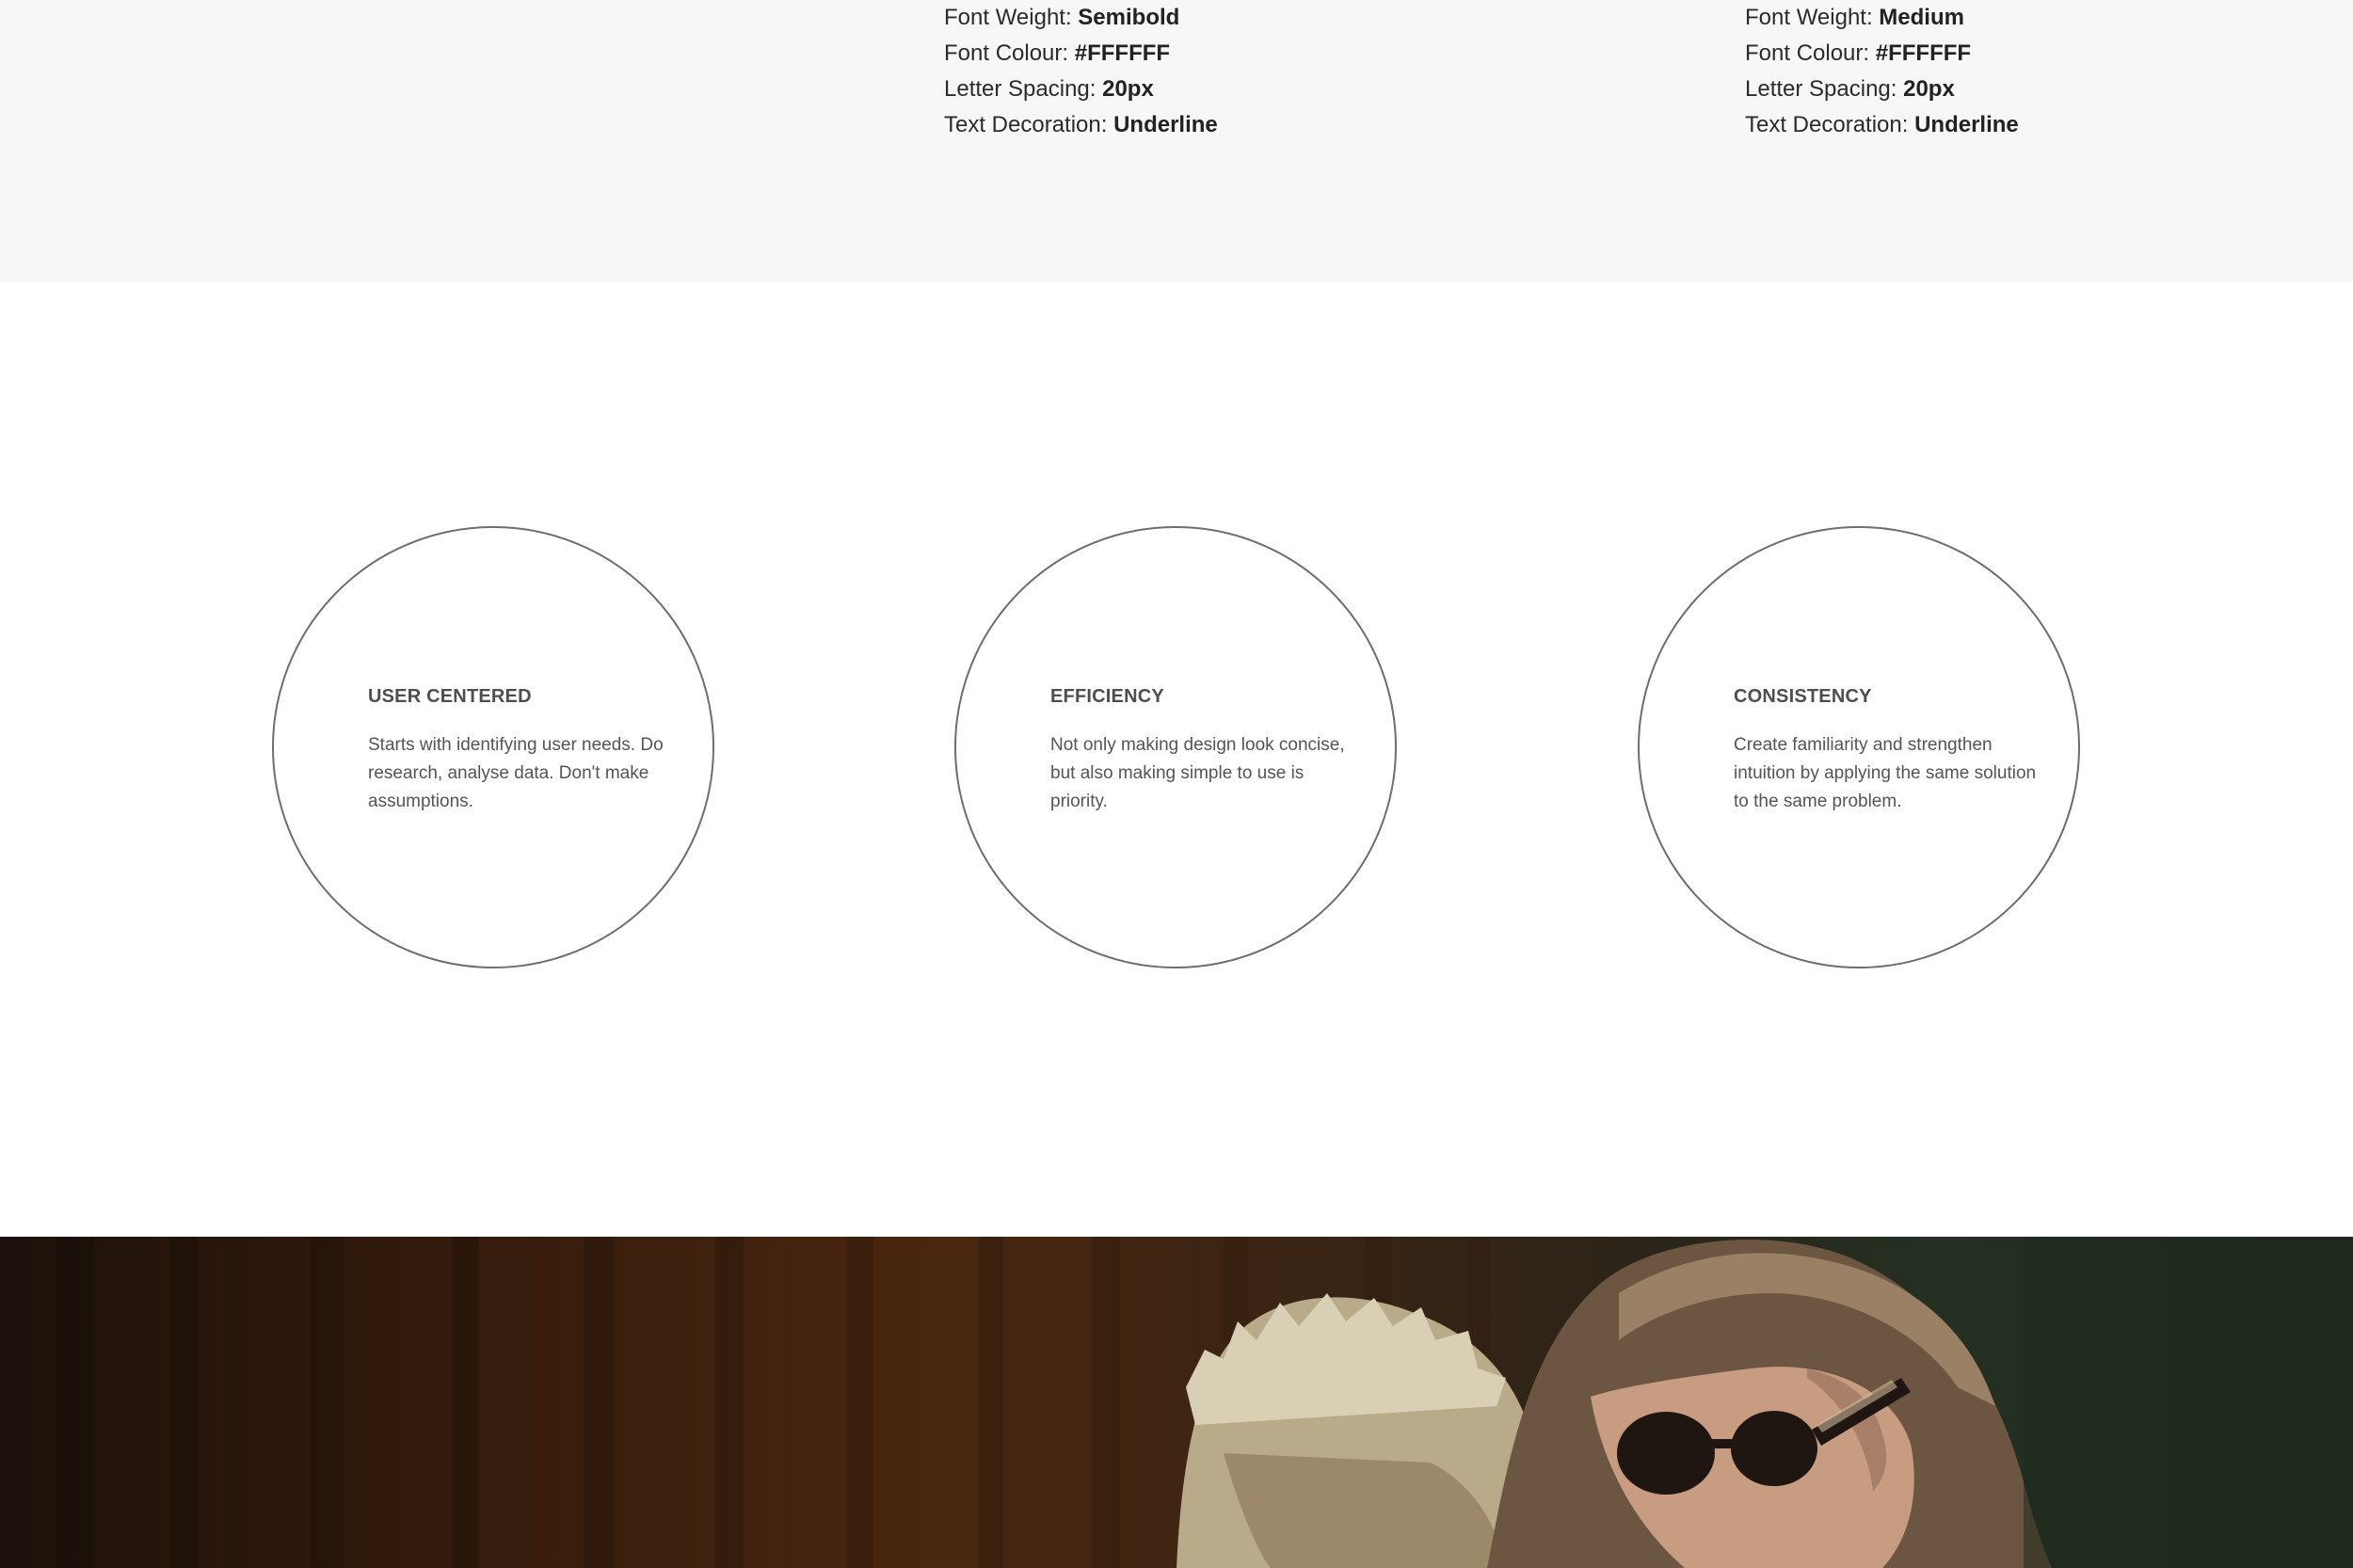  What do you see at coordinates (1129, 17) in the screenshot?
I see `spec-value: Semibold` at bounding box center [1129, 17].